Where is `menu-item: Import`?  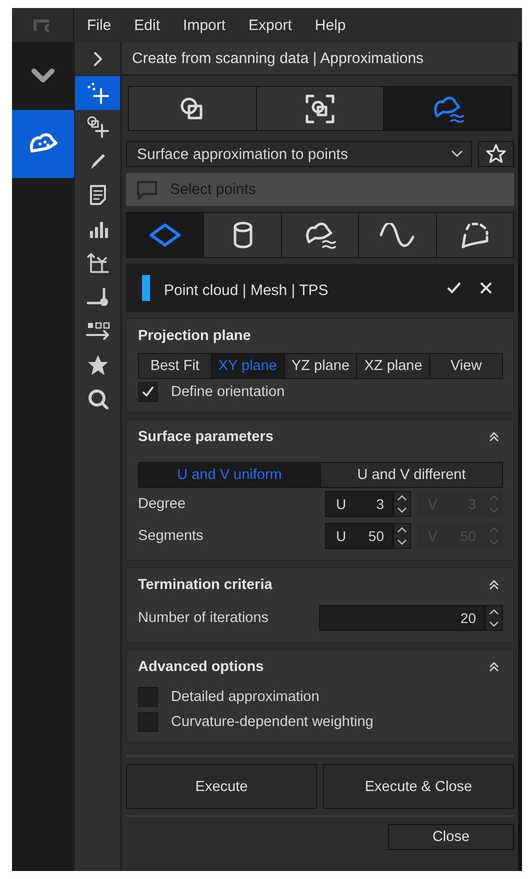 menu-item: Import is located at coordinates (204, 25).